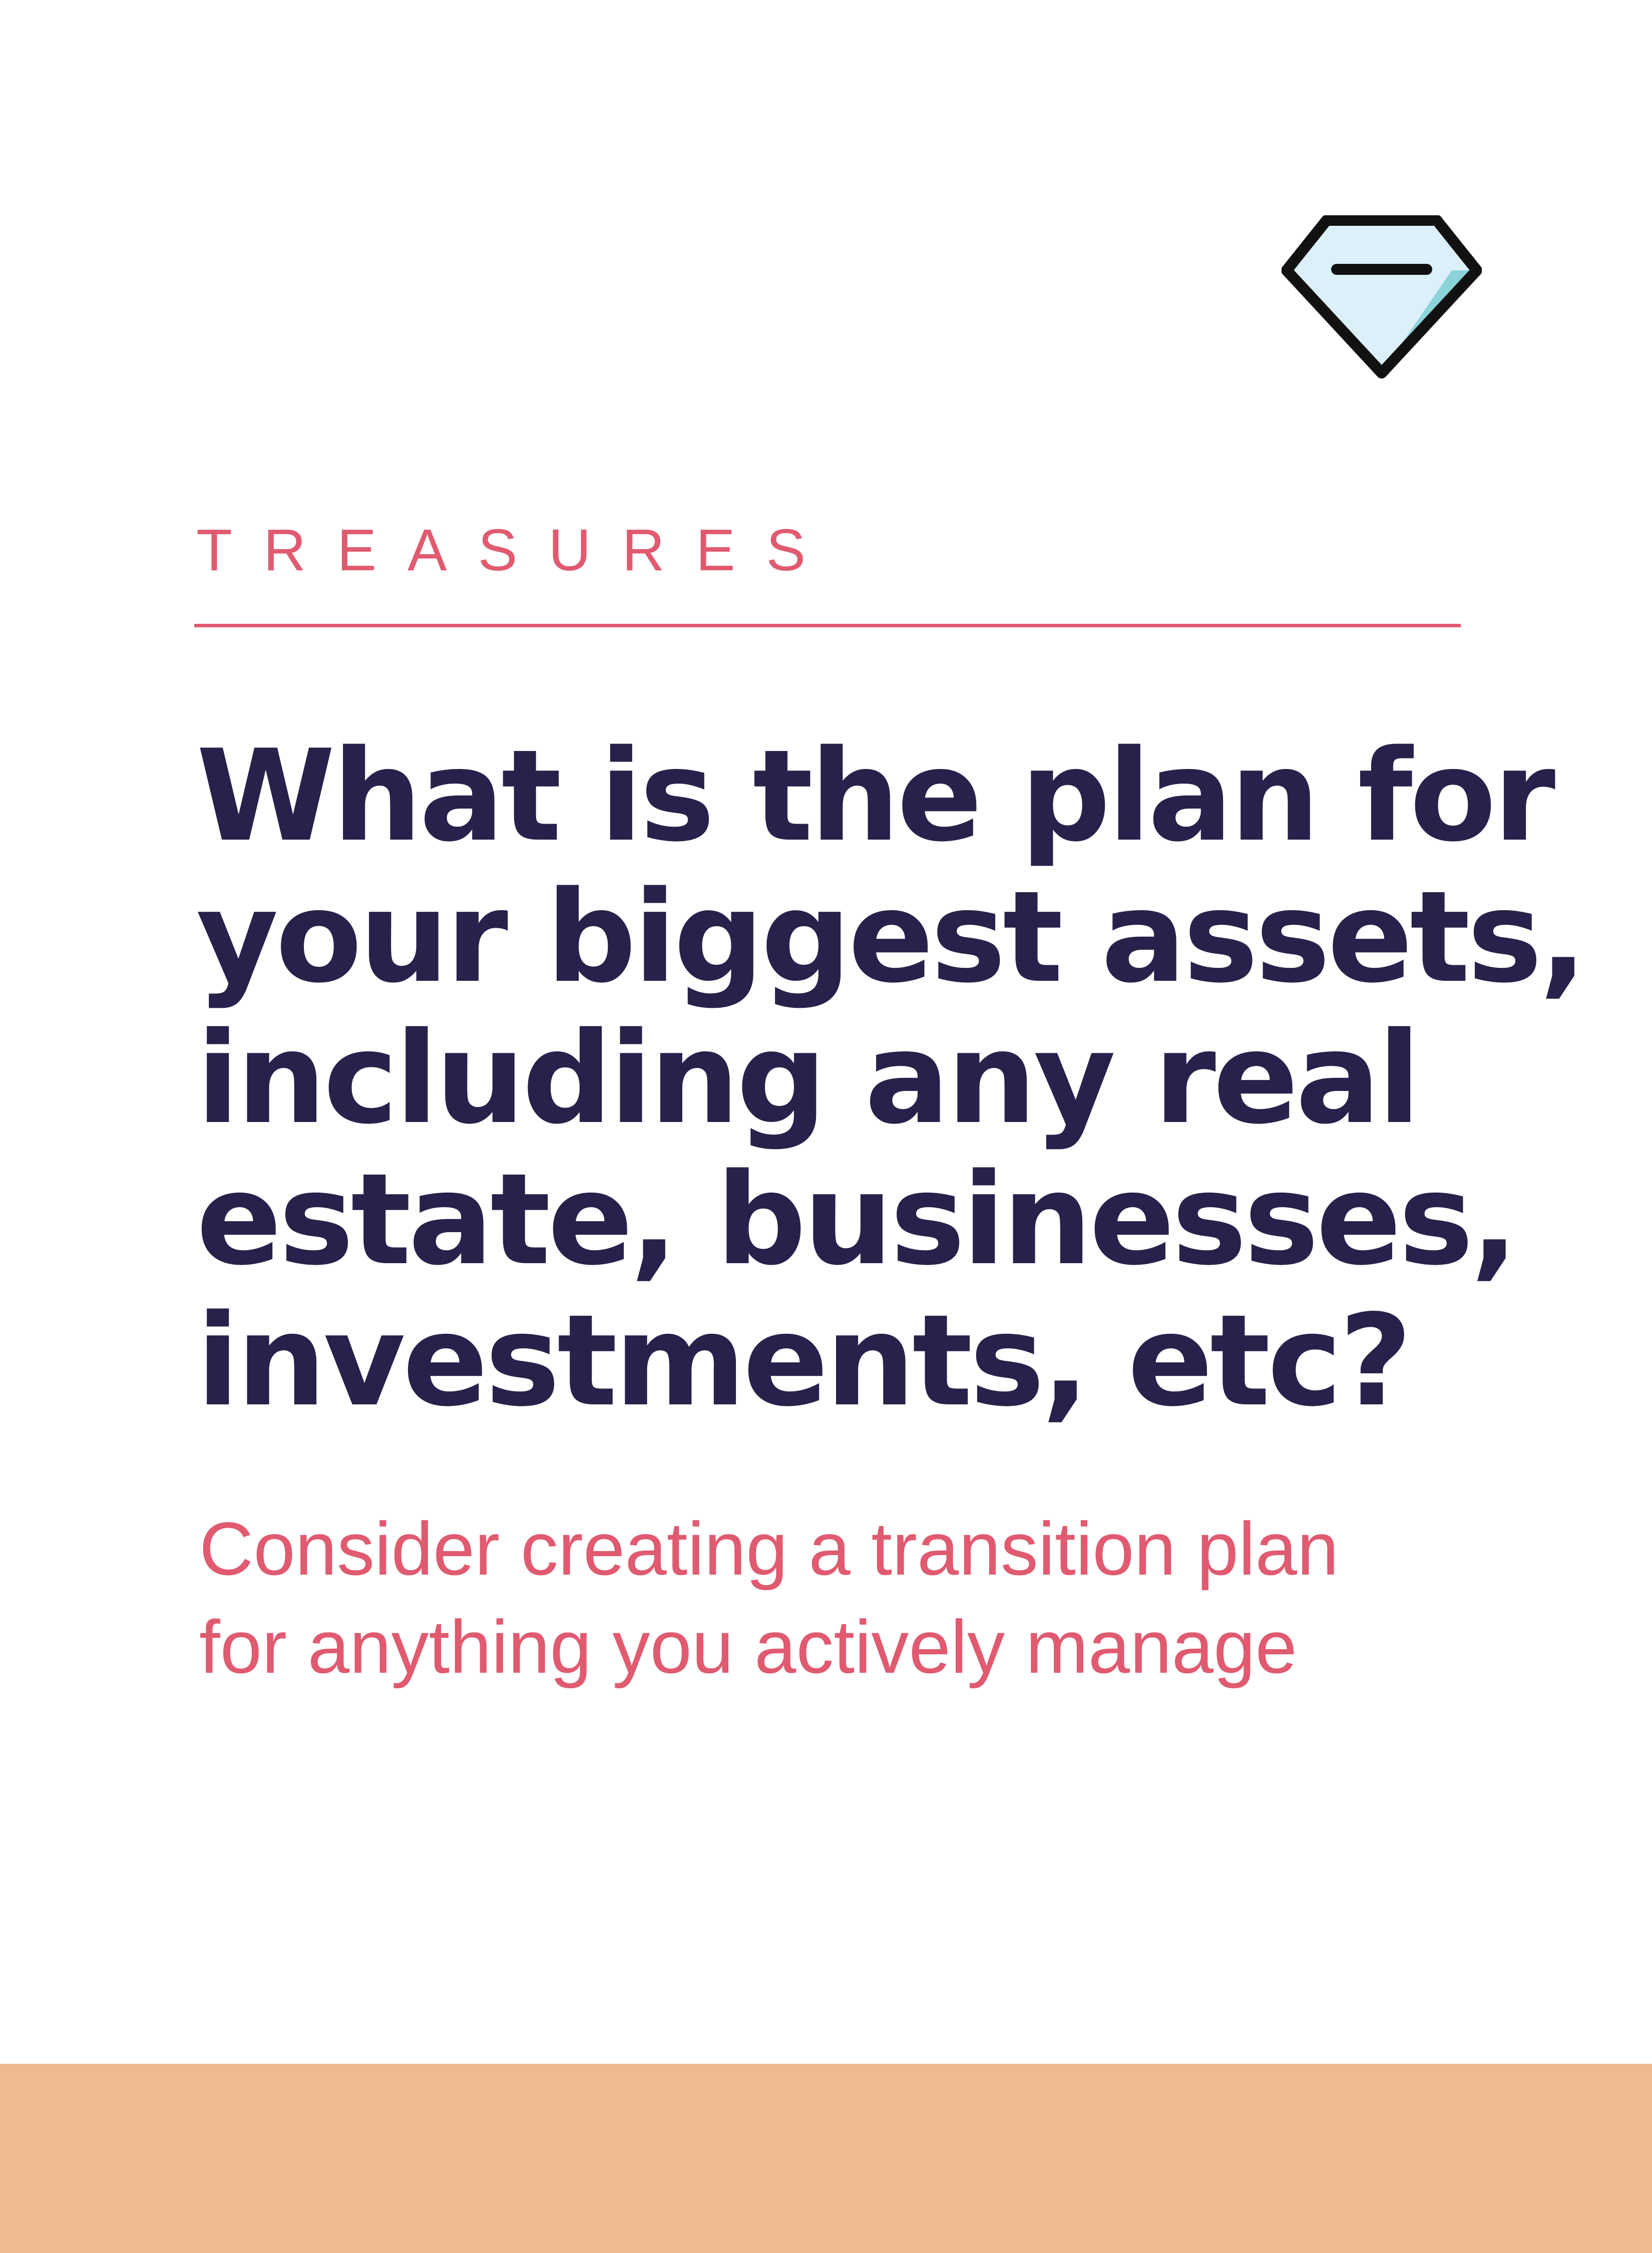  What do you see at coordinates (748, 1647) in the screenshot?
I see `subhead-line: for anything you actively manage` at bounding box center [748, 1647].